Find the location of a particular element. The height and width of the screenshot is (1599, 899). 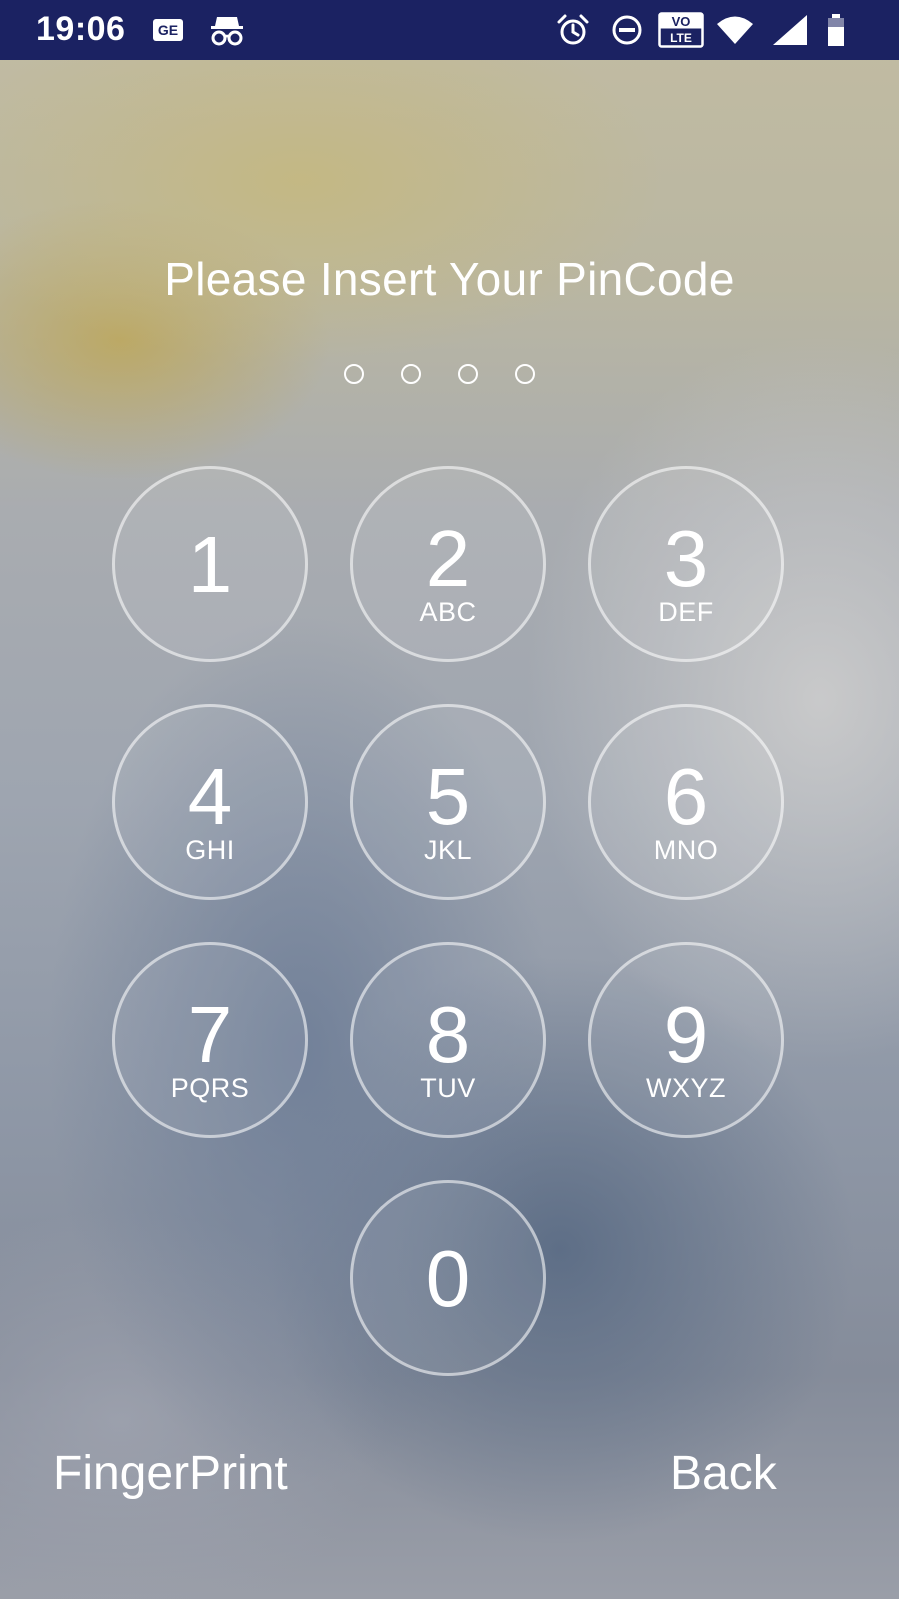

key-letters: WXYZ is located at coordinates (686, 1088).